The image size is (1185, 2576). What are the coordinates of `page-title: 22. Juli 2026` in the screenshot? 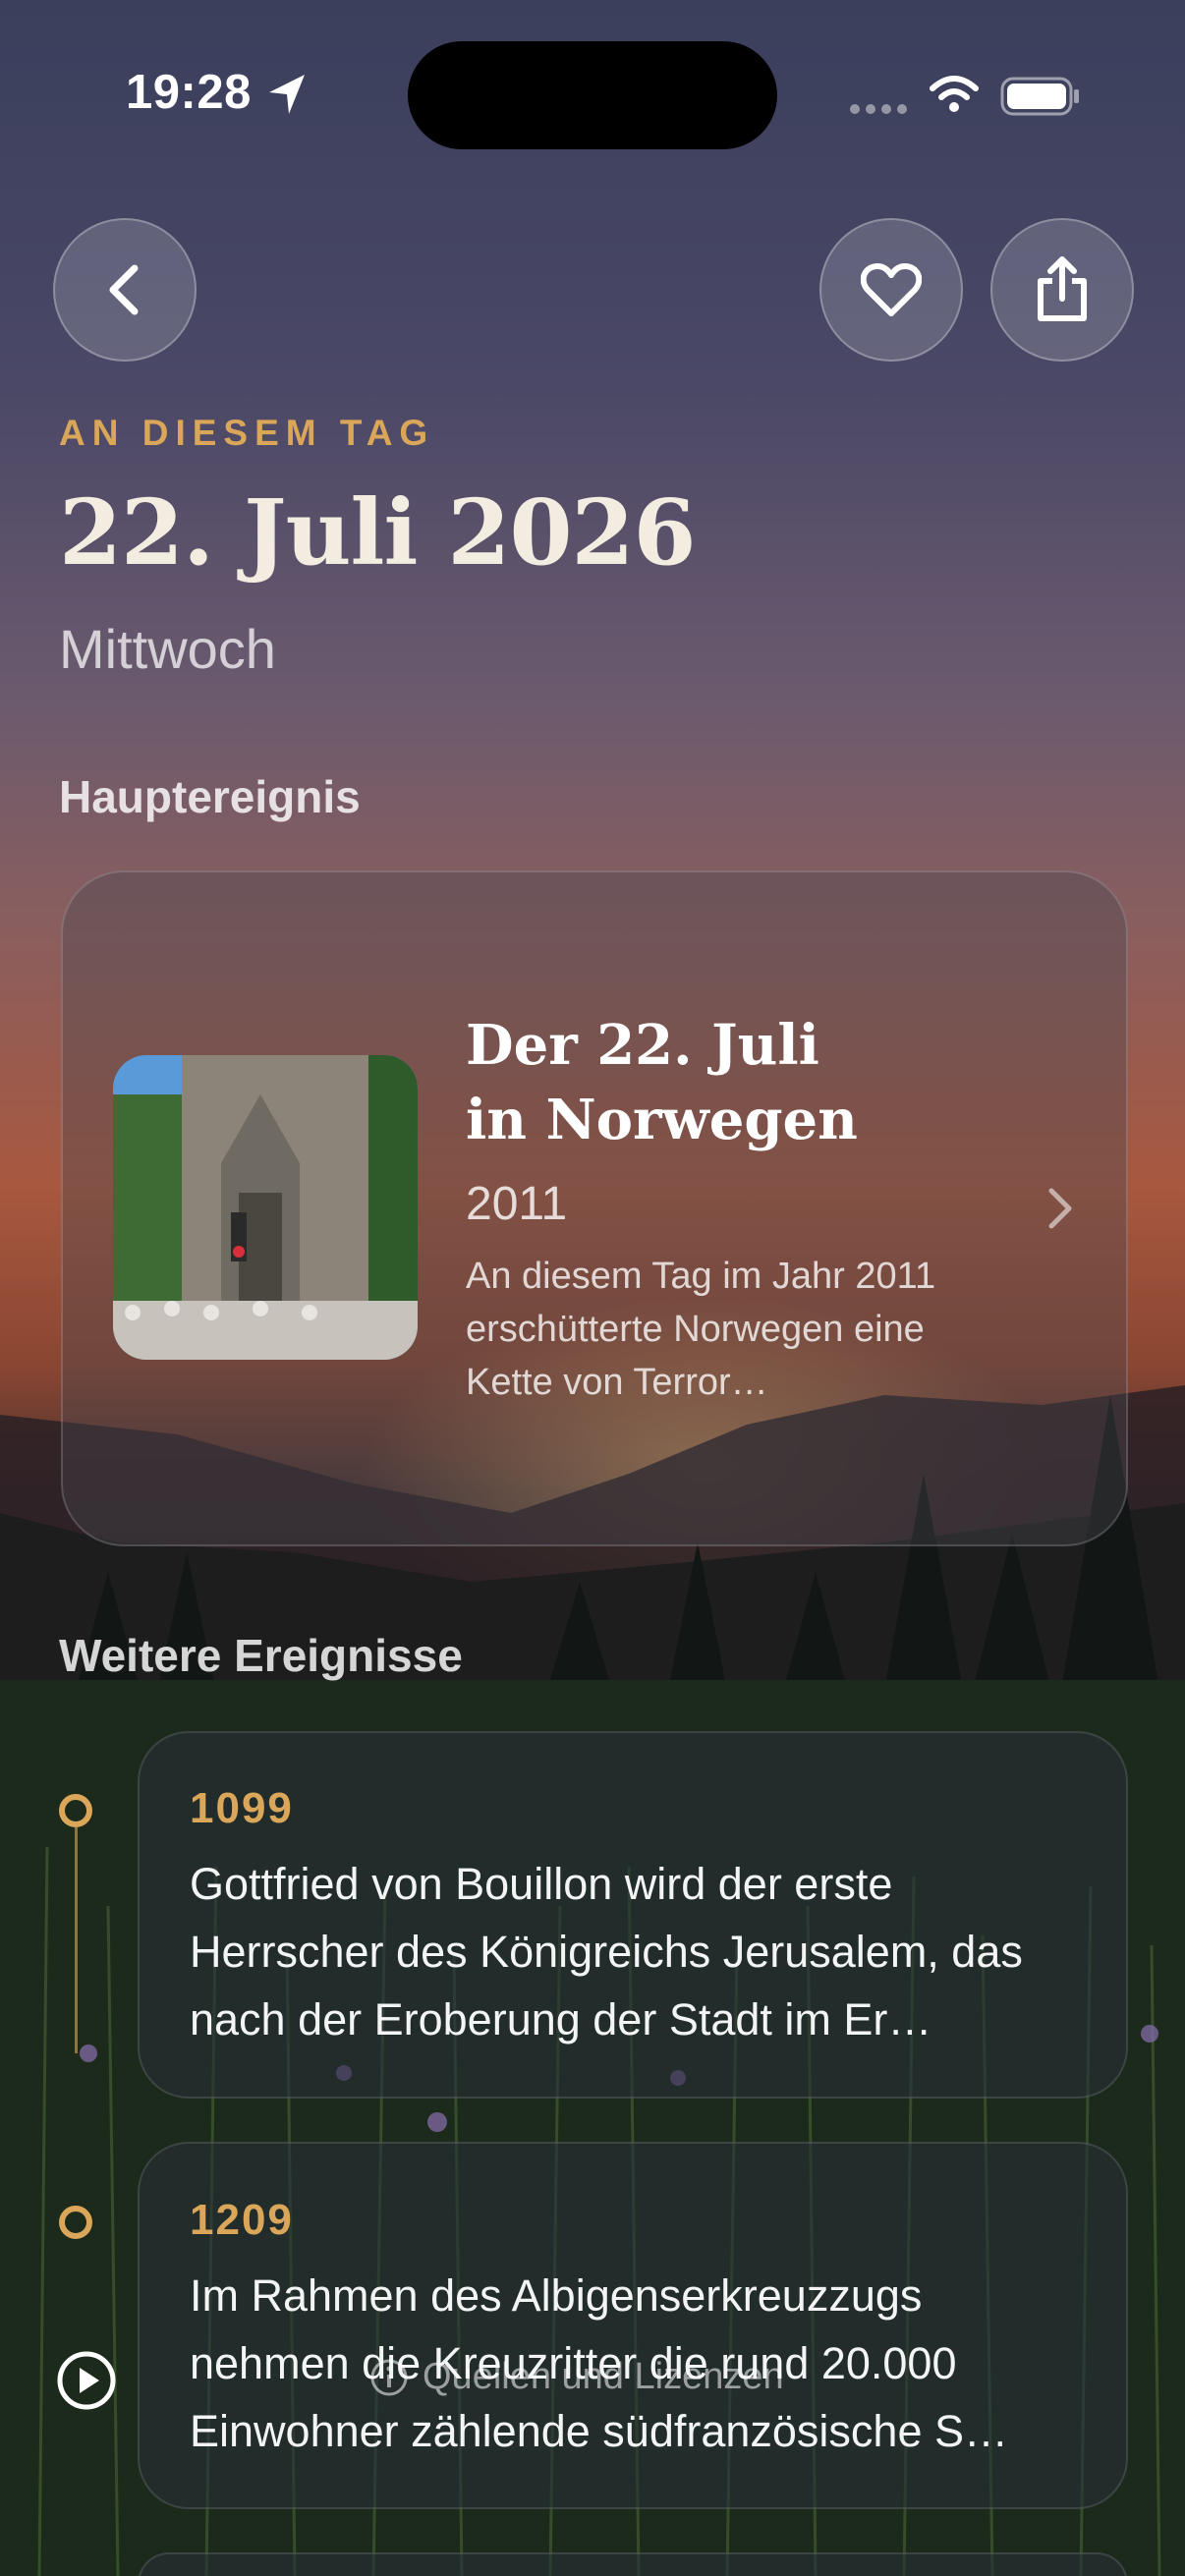 It's located at (378, 532).